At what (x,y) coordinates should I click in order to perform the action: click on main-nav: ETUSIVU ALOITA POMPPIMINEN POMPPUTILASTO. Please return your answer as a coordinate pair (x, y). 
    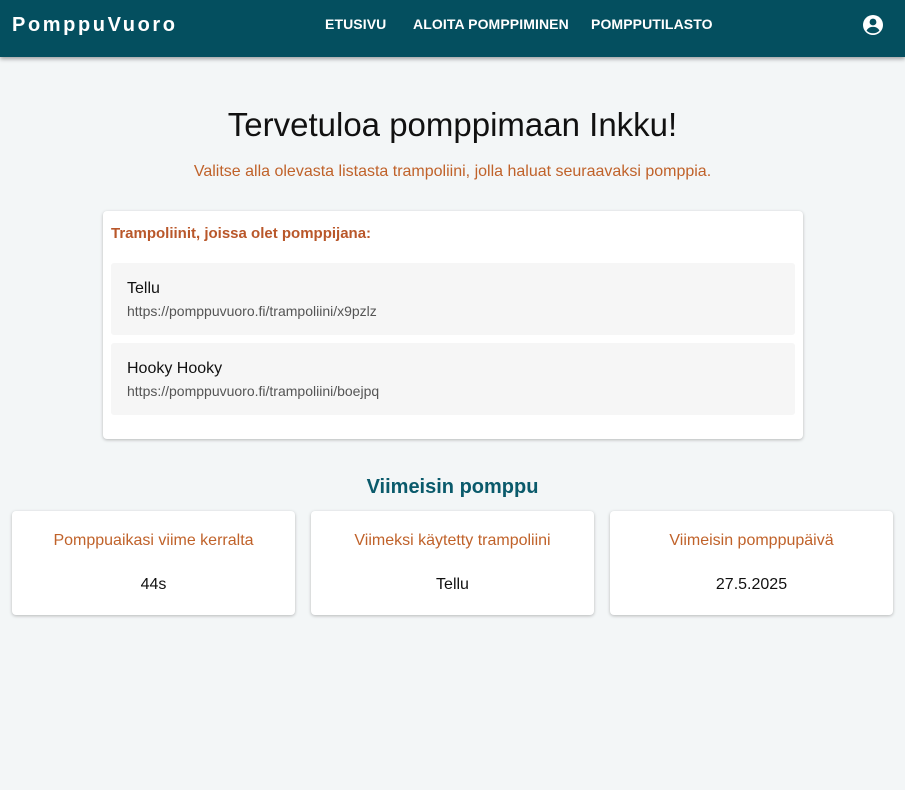
    Looking at the image, I should click on (452, 26).